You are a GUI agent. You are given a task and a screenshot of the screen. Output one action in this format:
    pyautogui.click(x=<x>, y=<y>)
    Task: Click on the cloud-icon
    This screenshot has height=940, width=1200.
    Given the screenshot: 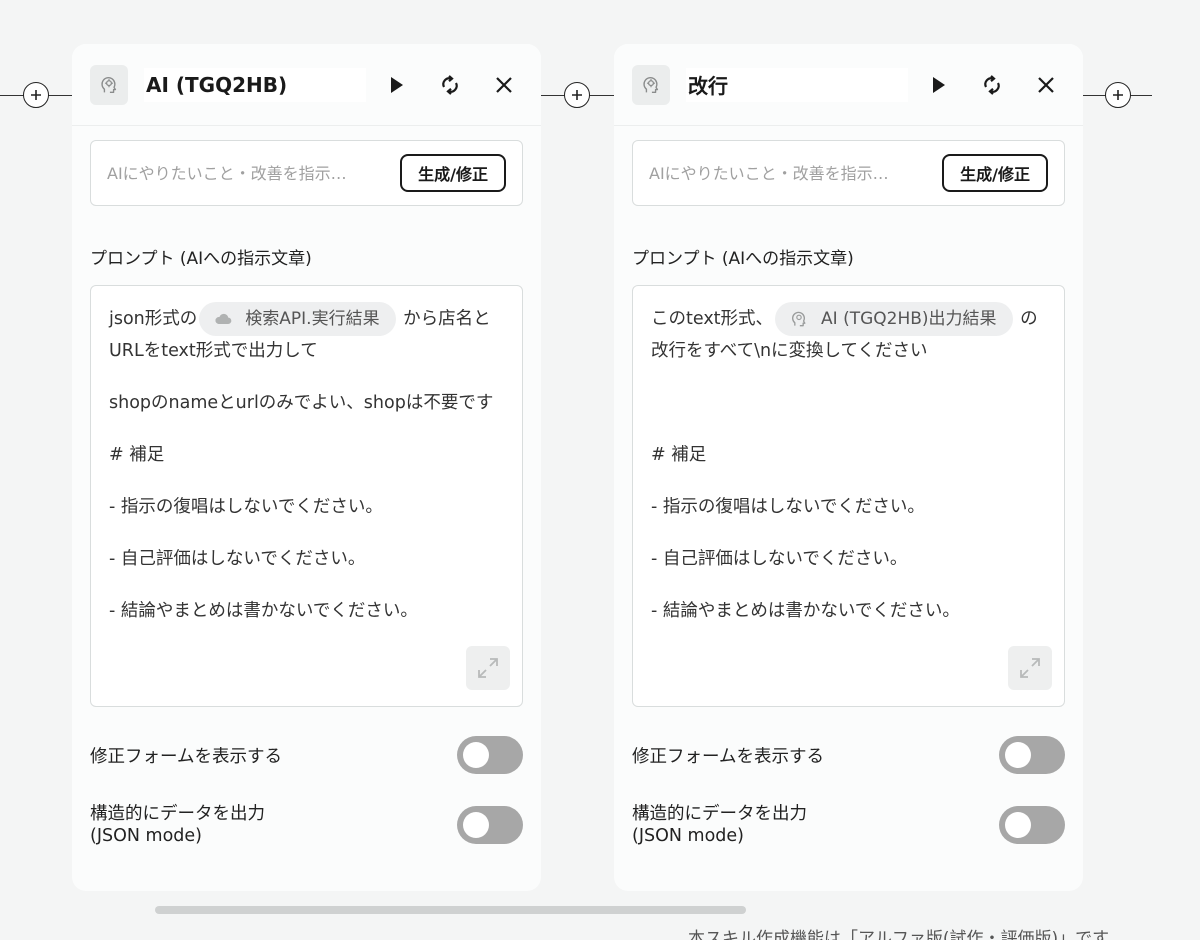 What is the action you would take?
    pyautogui.click(x=223, y=319)
    